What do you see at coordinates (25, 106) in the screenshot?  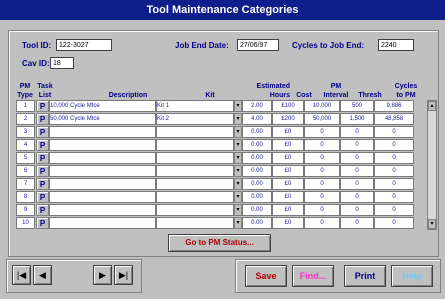 I see `pm-type-cell: 1` at bounding box center [25, 106].